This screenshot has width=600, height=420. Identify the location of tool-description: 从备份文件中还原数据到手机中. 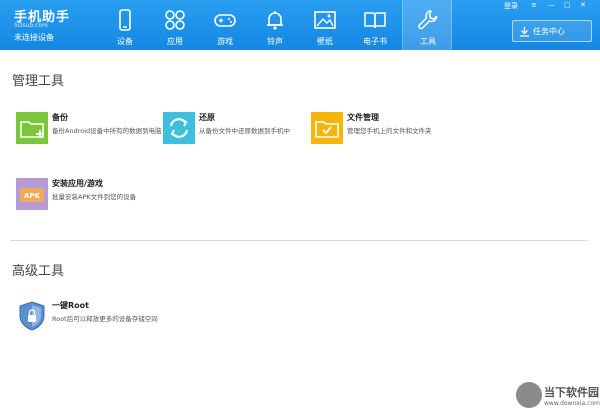
(244, 131).